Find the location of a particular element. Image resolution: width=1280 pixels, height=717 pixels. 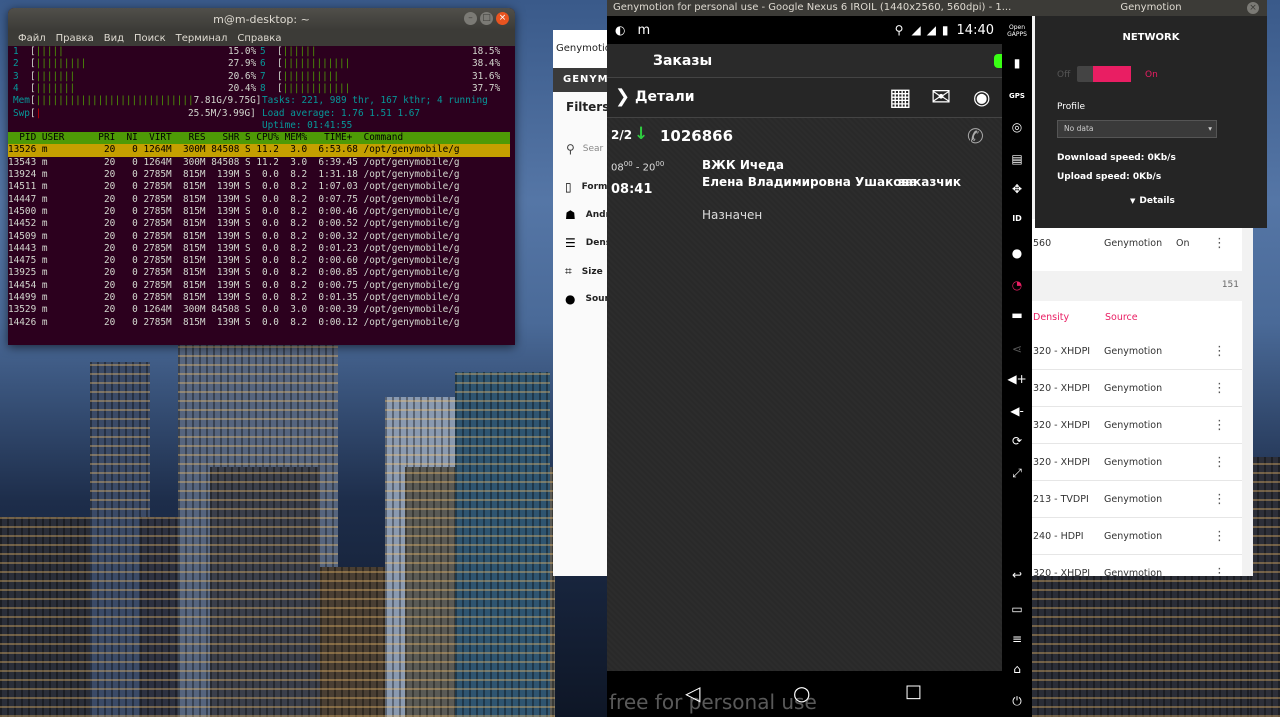

menu-view: Вид is located at coordinates (114, 38).